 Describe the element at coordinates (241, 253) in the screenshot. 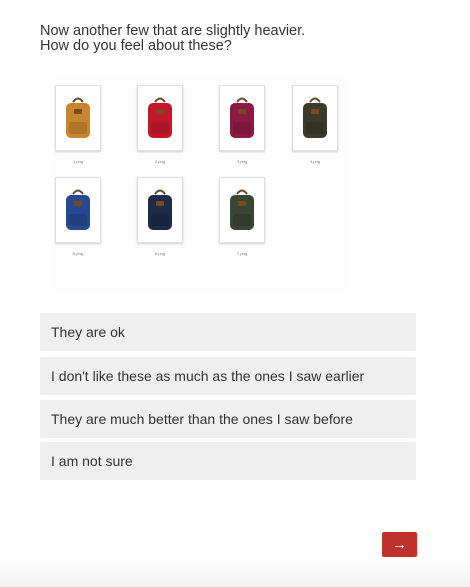

I see `image-caption: 7.png` at that location.